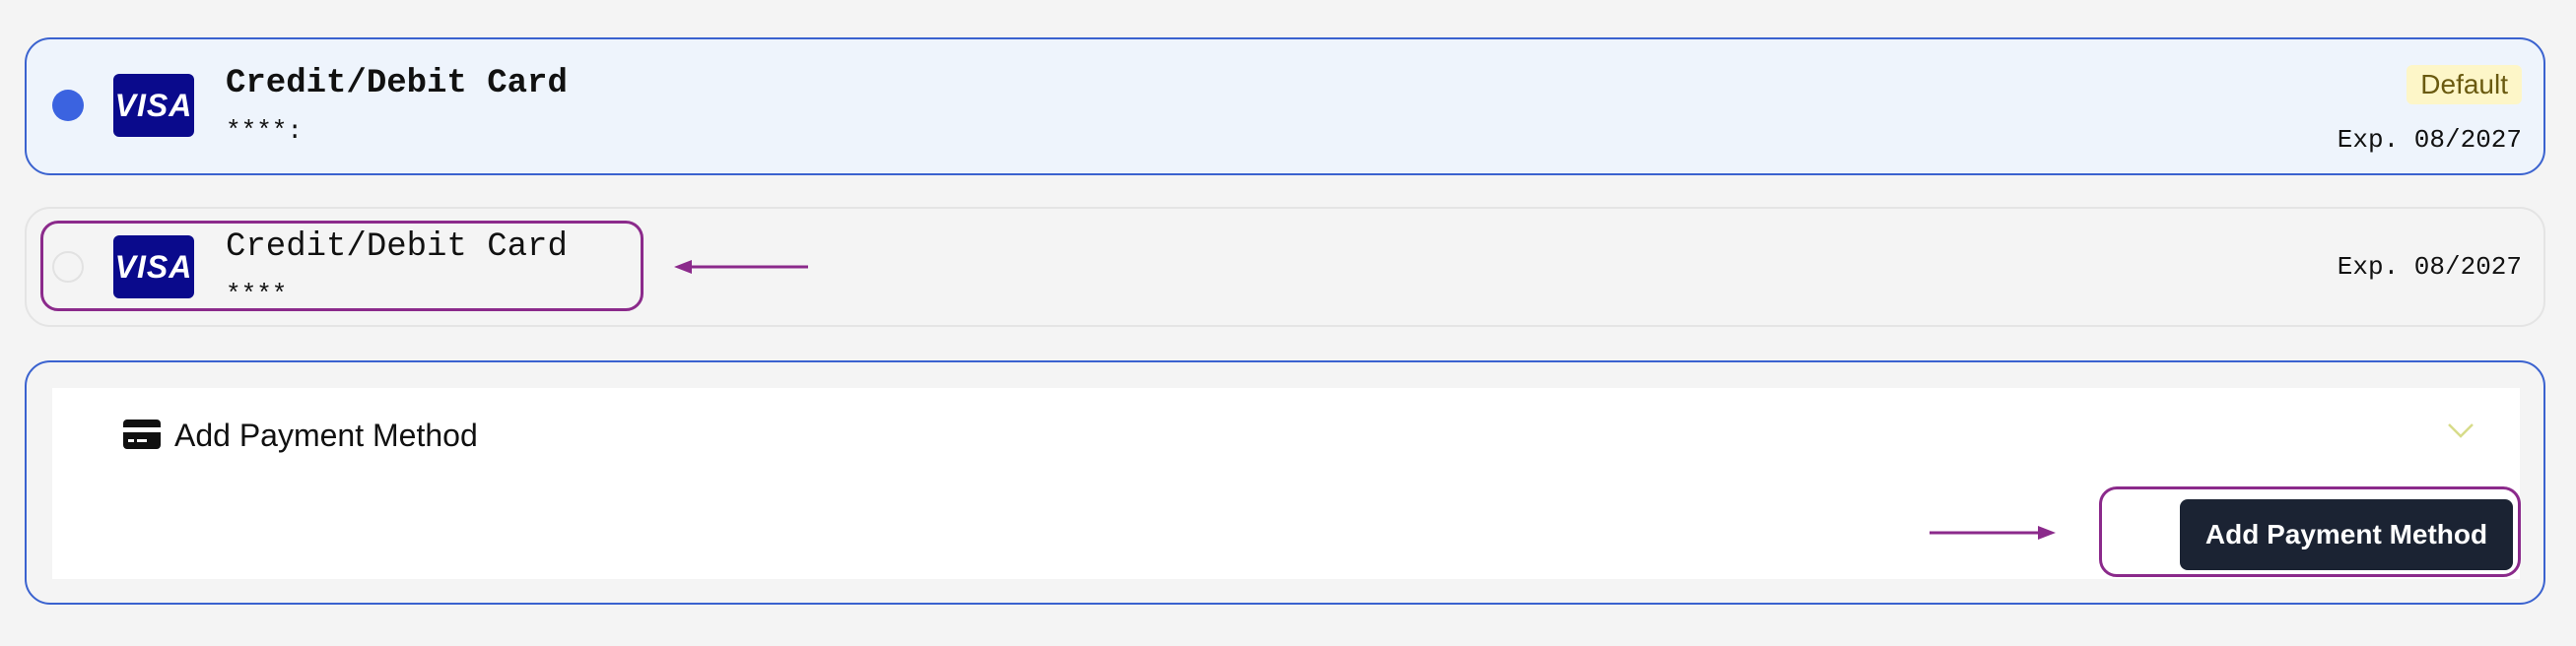 The width and height of the screenshot is (2576, 646). I want to click on masked-card-number: ****:, so click(265, 131).